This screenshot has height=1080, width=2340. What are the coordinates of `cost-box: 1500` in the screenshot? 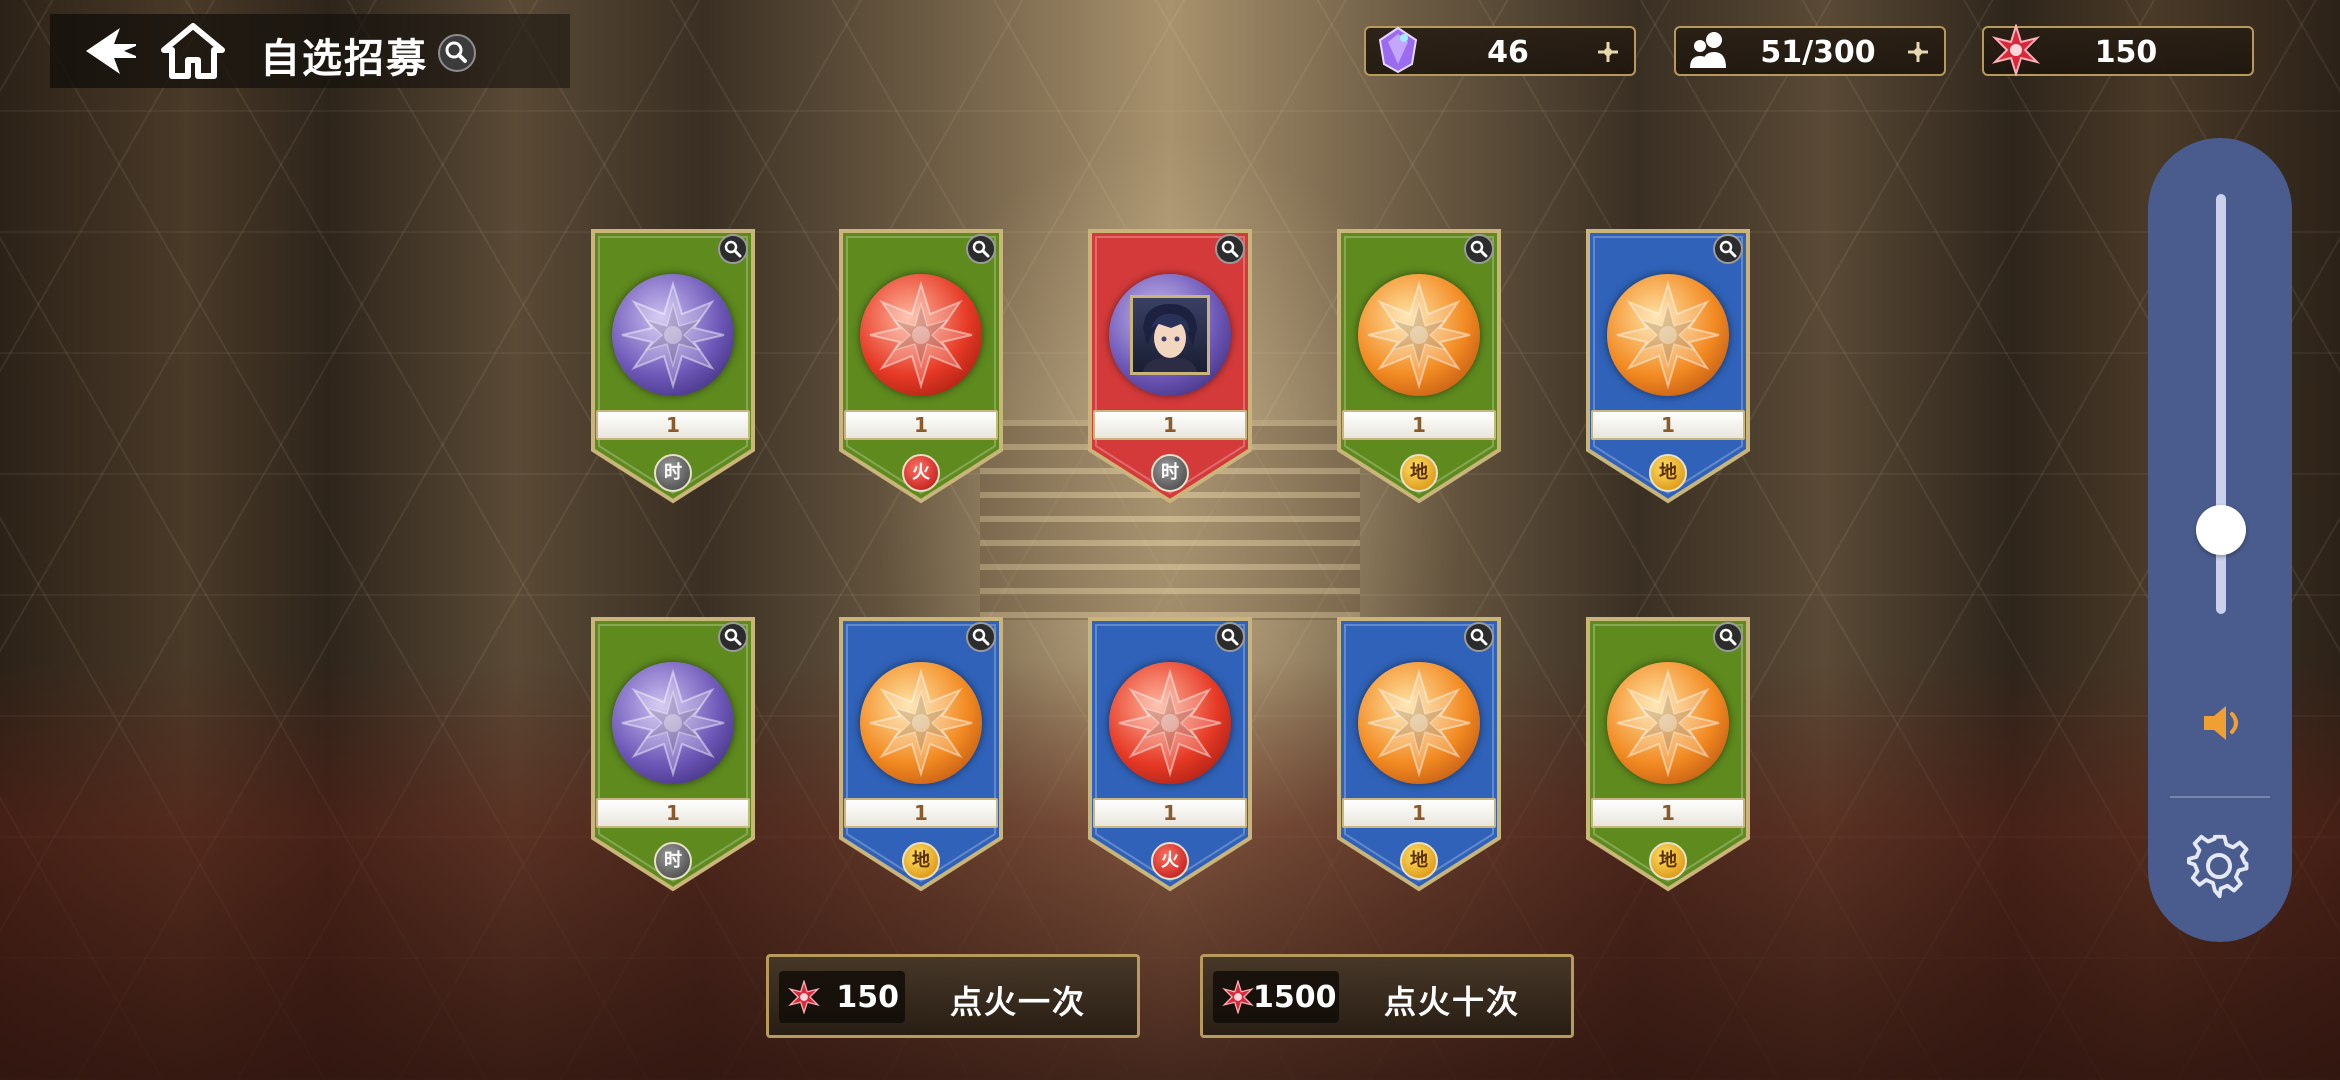 It's located at (1276, 997).